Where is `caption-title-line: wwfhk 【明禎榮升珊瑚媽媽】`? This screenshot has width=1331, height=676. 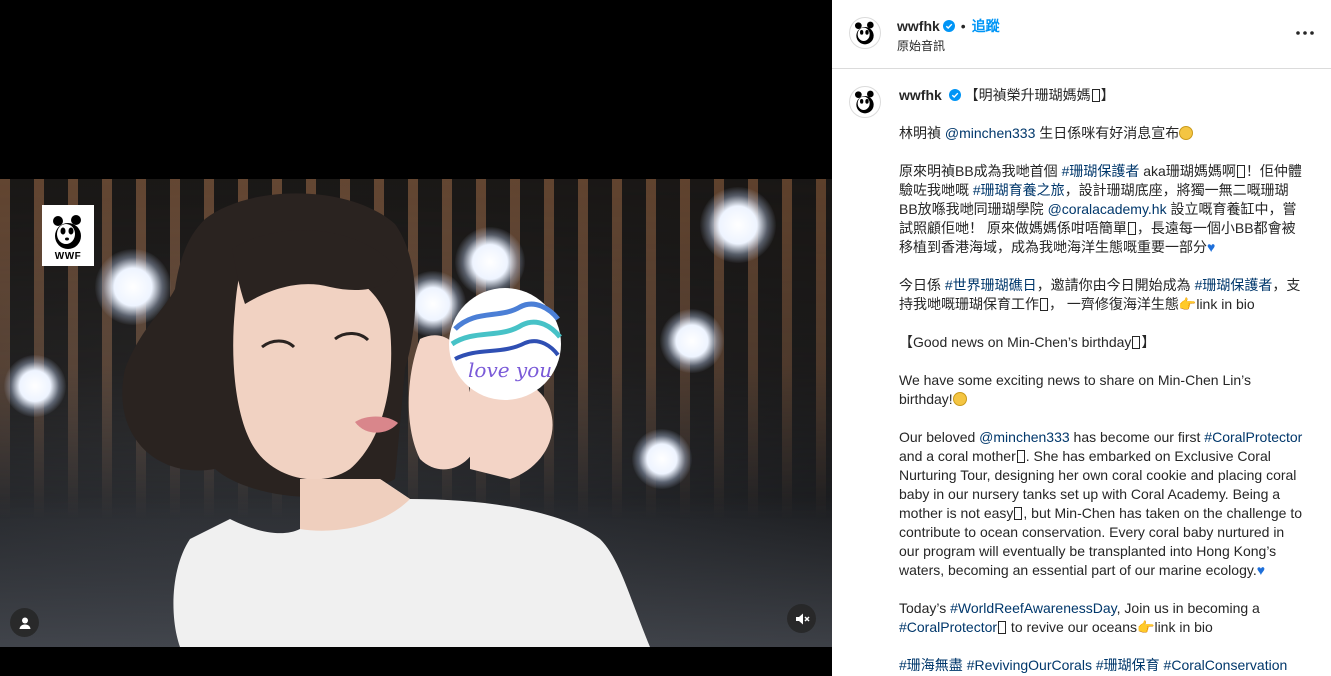
caption-title-line: wwfhk 【明禎榮升珊瑚媽媽】 is located at coordinates (1102, 95).